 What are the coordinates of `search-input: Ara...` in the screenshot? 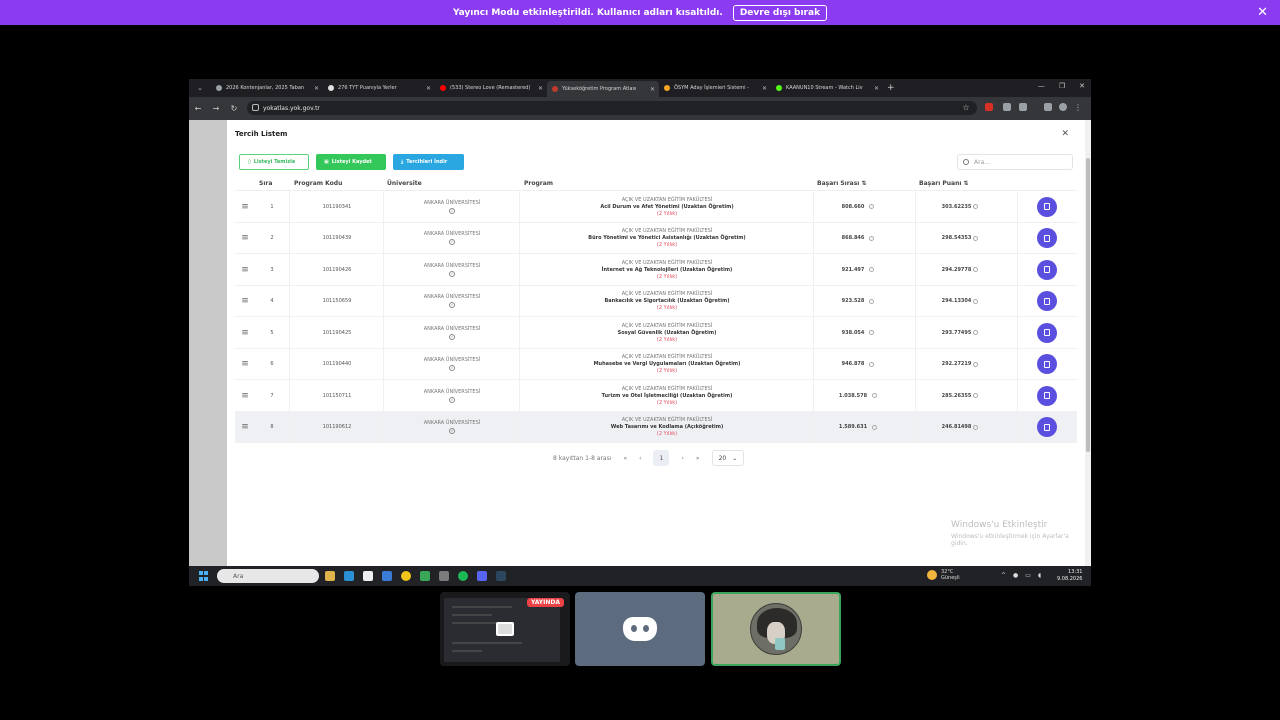 It's located at (1015, 162).